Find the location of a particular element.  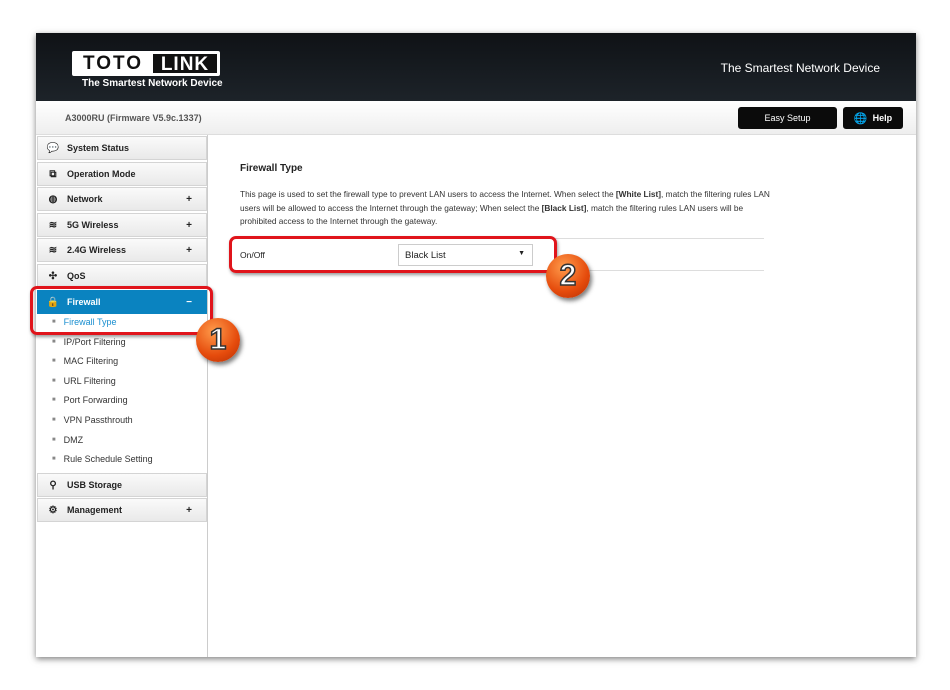

logo-tagline: The Smartest Network Device is located at coordinates (152, 83).